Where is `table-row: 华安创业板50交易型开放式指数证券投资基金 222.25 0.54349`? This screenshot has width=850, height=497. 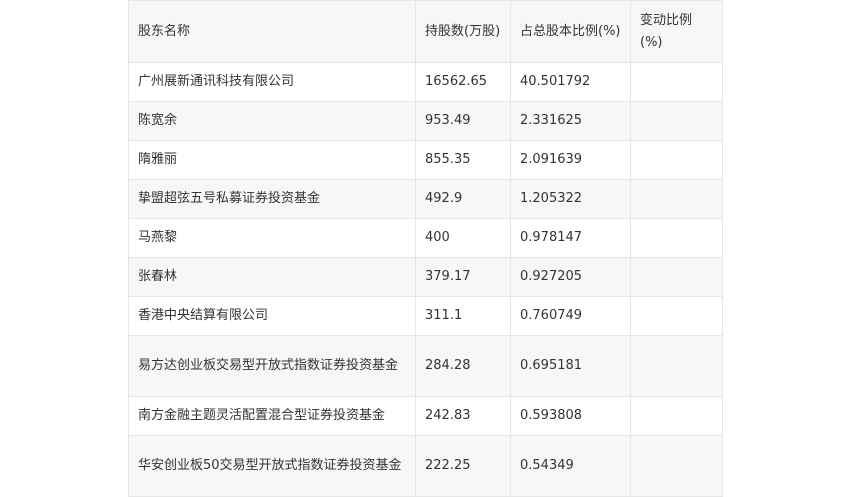 table-row: 华安创业板50交易型开放式指数证券投资基金 222.25 0.54349 is located at coordinates (425, 466).